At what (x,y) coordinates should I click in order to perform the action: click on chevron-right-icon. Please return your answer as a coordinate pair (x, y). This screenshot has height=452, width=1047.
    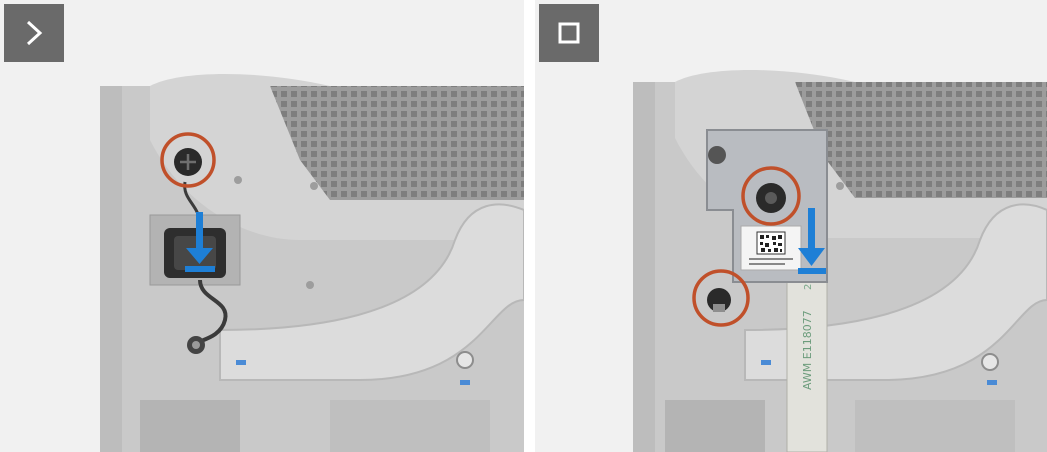
    Looking at the image, I should click on (34, 33).